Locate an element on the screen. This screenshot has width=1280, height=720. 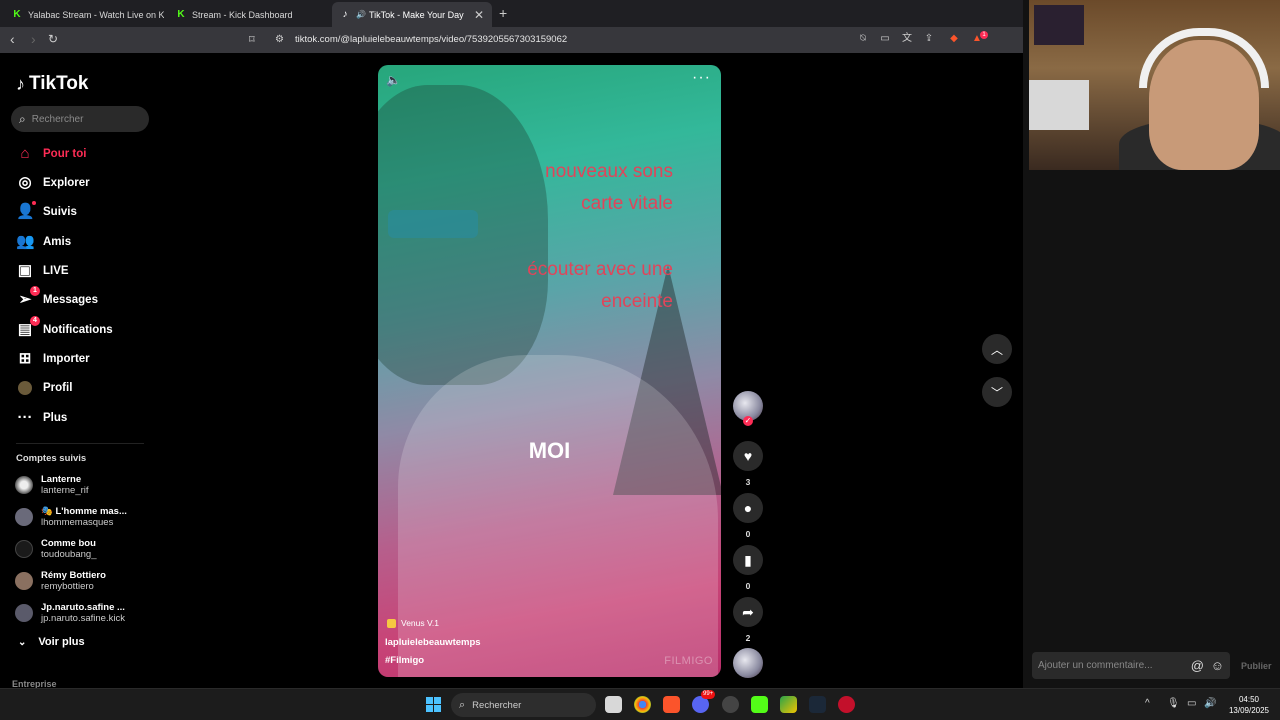
more-options-icon: ··· is located at coordinates (701, 78).